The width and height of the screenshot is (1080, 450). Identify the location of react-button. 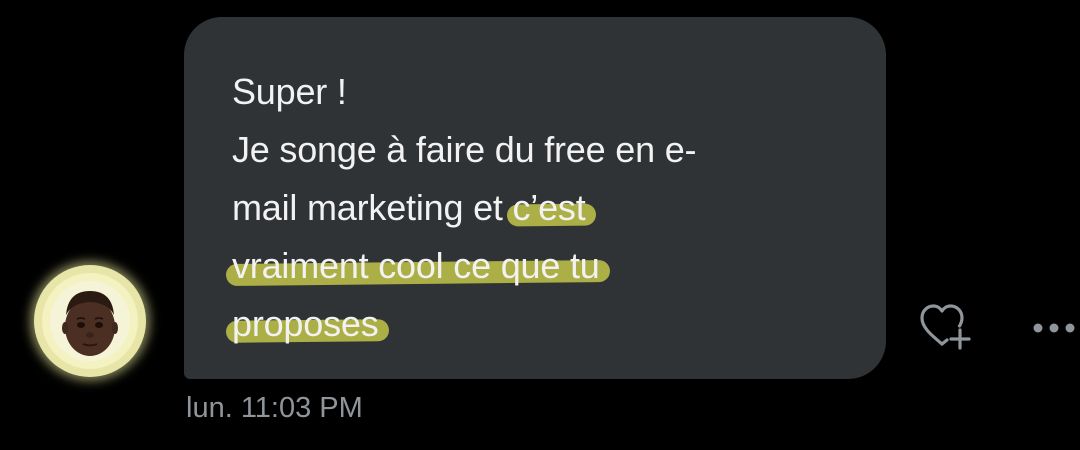
(949, 328).